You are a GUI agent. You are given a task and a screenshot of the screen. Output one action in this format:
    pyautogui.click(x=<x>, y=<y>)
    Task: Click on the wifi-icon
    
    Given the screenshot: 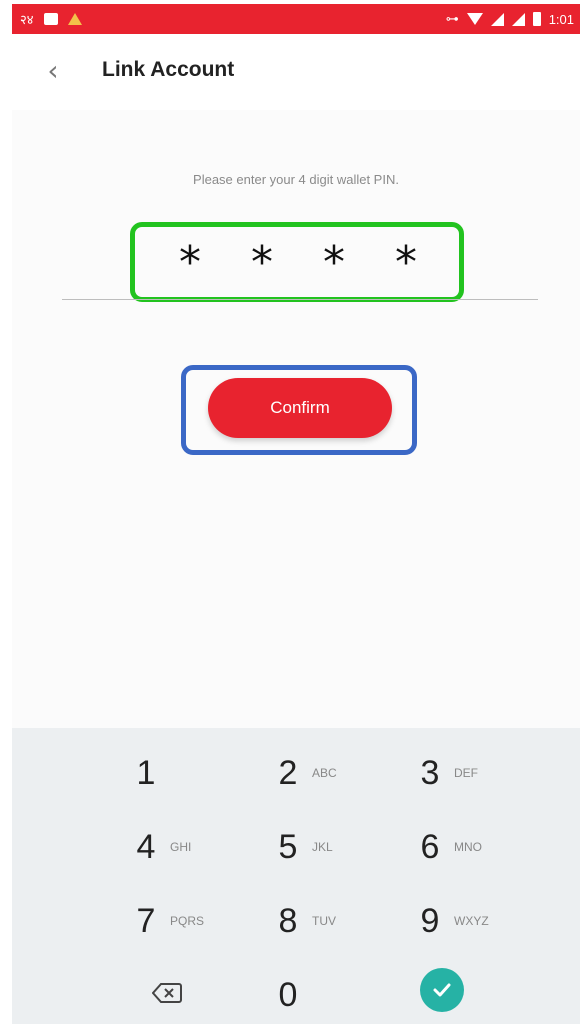 What is the action you would take?
    pyautogui.click(x=474, y=19)
    